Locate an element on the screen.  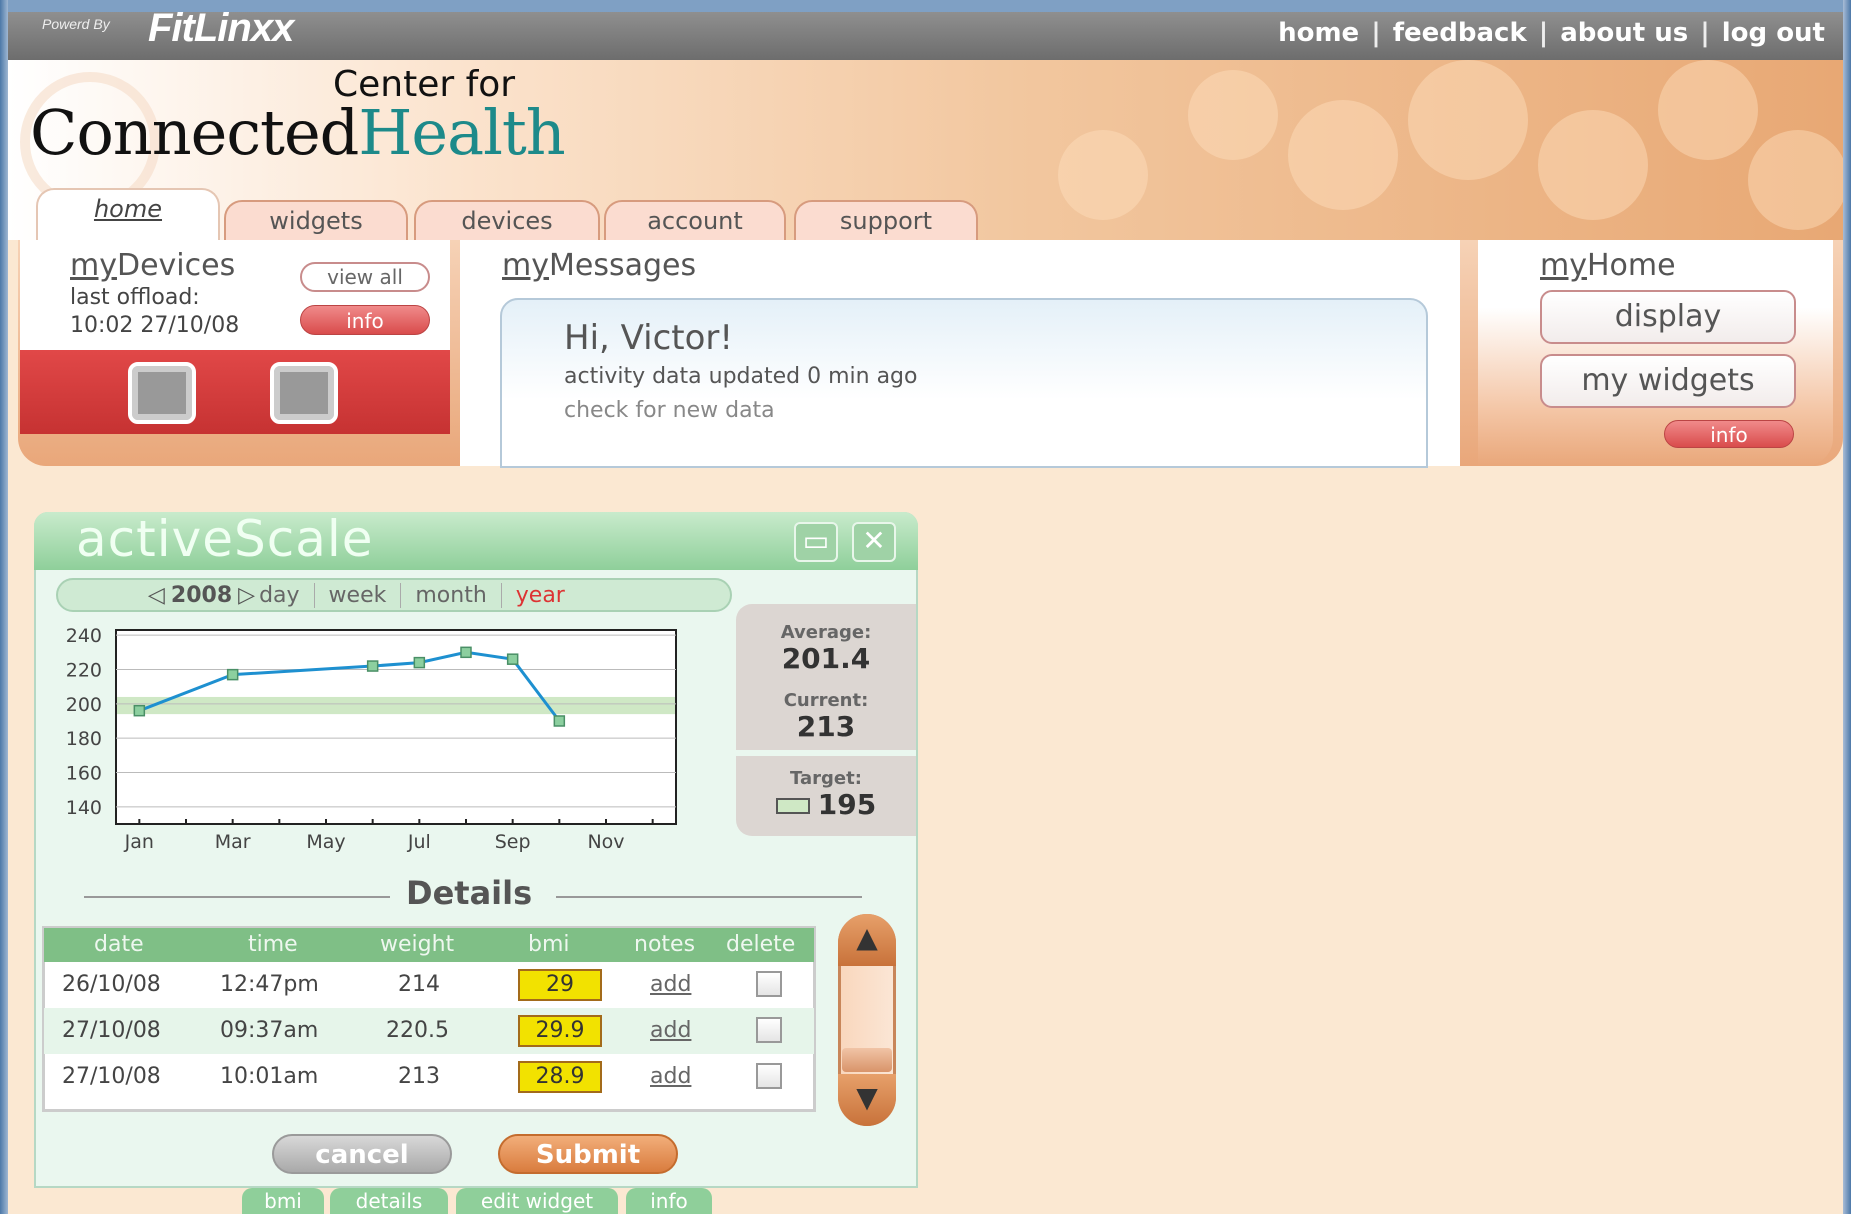
period-day: day is located at coordinates (284, 595).